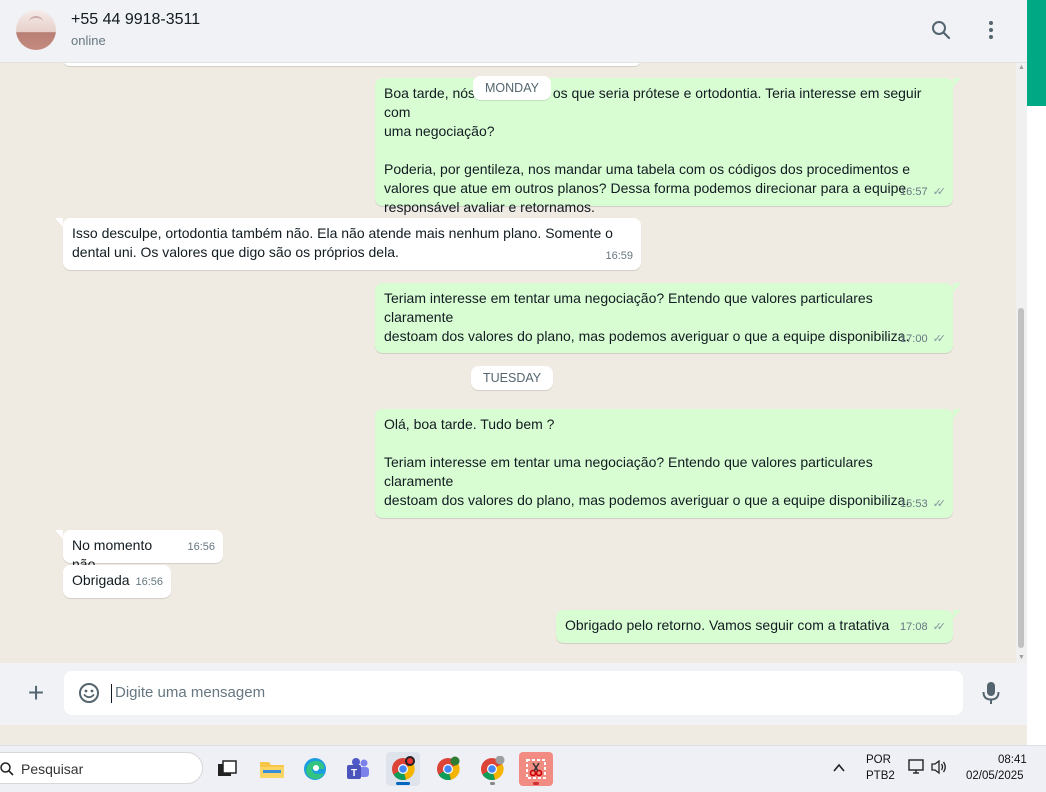 This screenshot has height=792, width=1046. What do you see at coordinates (272, 769) in the screenshot?
I see `file-explorer-icon` at bounding box center [272, 769].